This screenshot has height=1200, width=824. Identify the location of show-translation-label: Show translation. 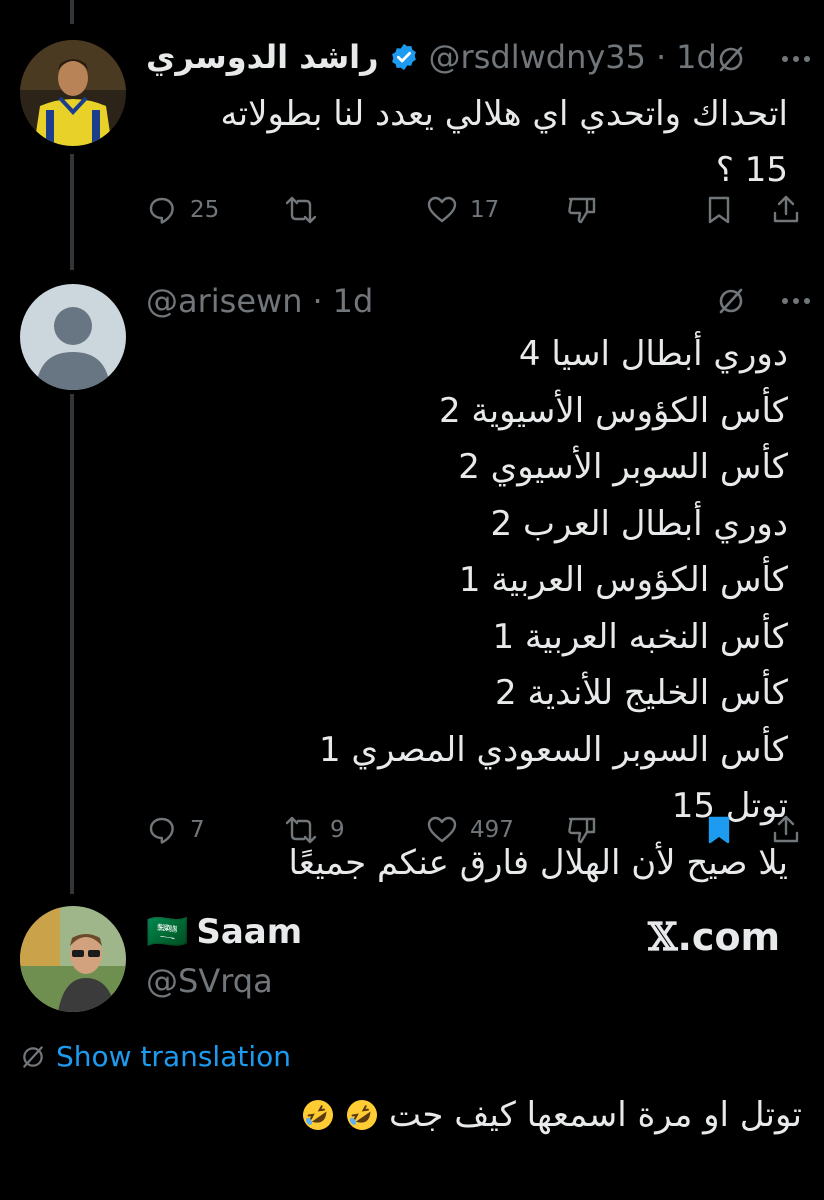
(174, 1056).